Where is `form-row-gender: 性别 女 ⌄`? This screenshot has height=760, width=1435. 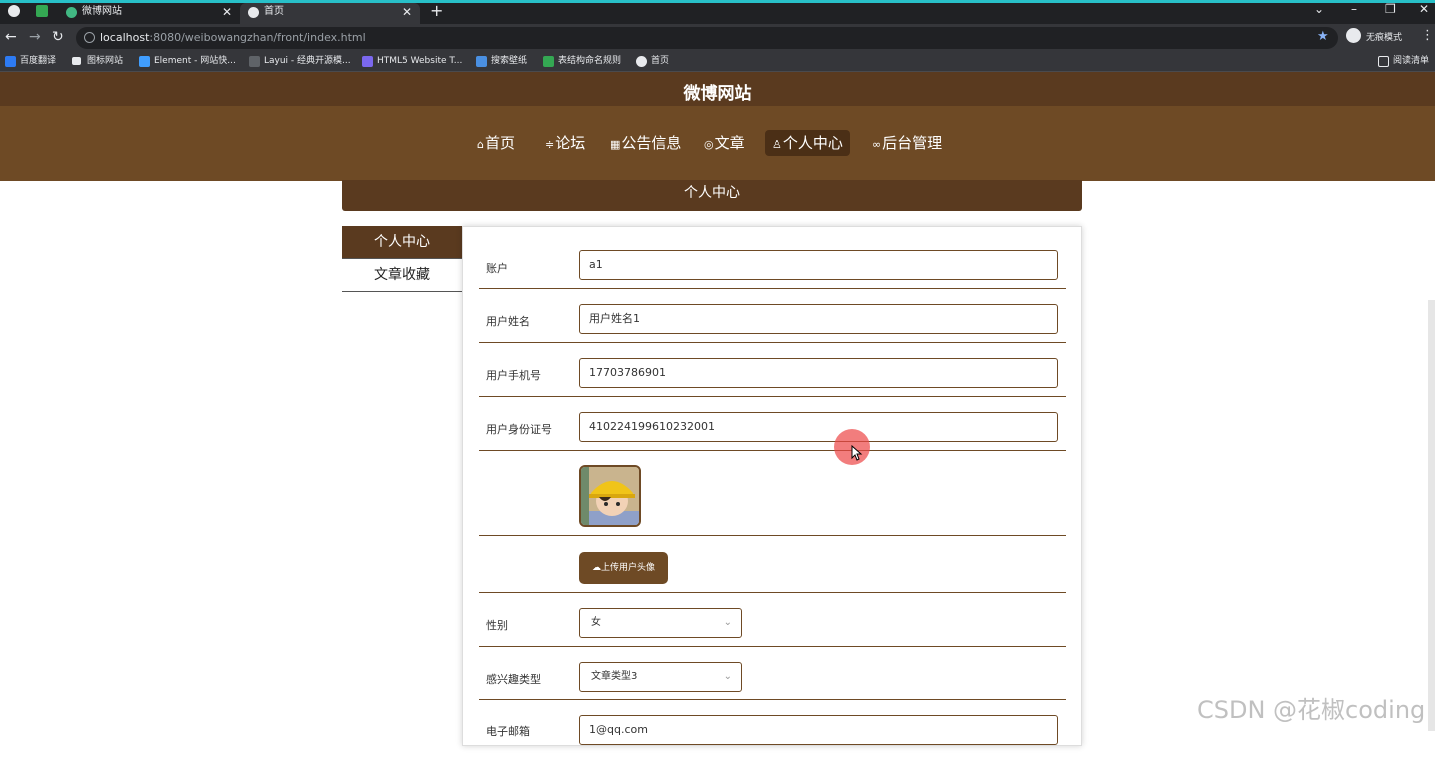
form-row-gender: 性别 女 ⌄ is located at coordinates (772, 620).